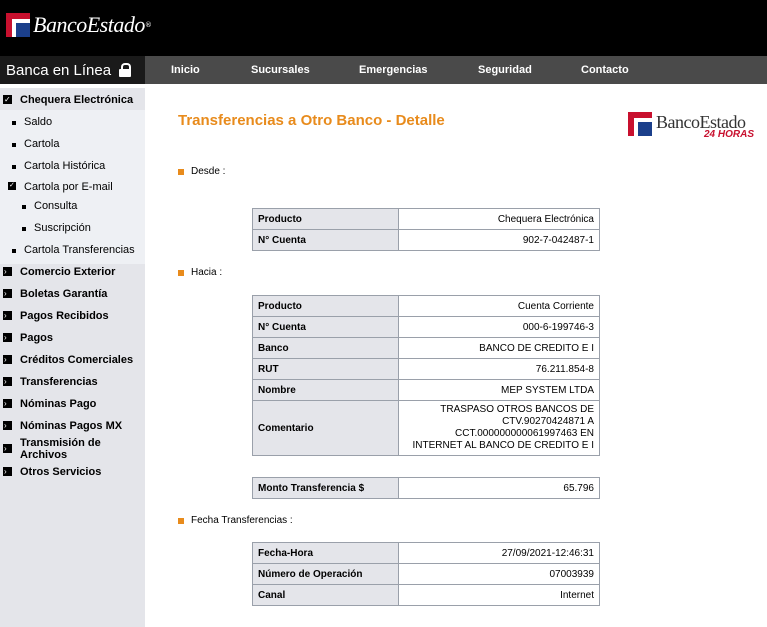 This screenshot has height=627, width=767. I want to click on table-row: Monto Transferencia $ 65.796, so click(426, 488).